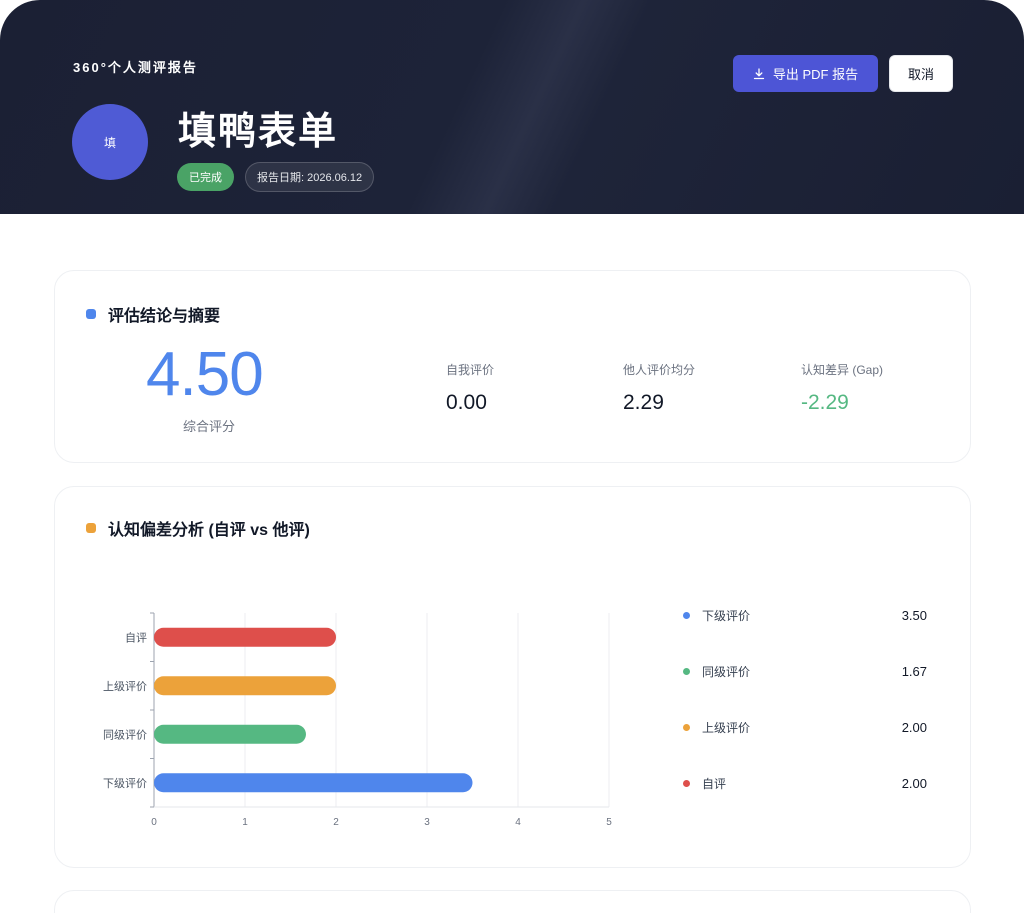 This screenshot has height=913, width=1024. What do you see at coordinates (91, 314) in the screenshot?
I see `summary-title-dot` at bounding box center [91, 314].